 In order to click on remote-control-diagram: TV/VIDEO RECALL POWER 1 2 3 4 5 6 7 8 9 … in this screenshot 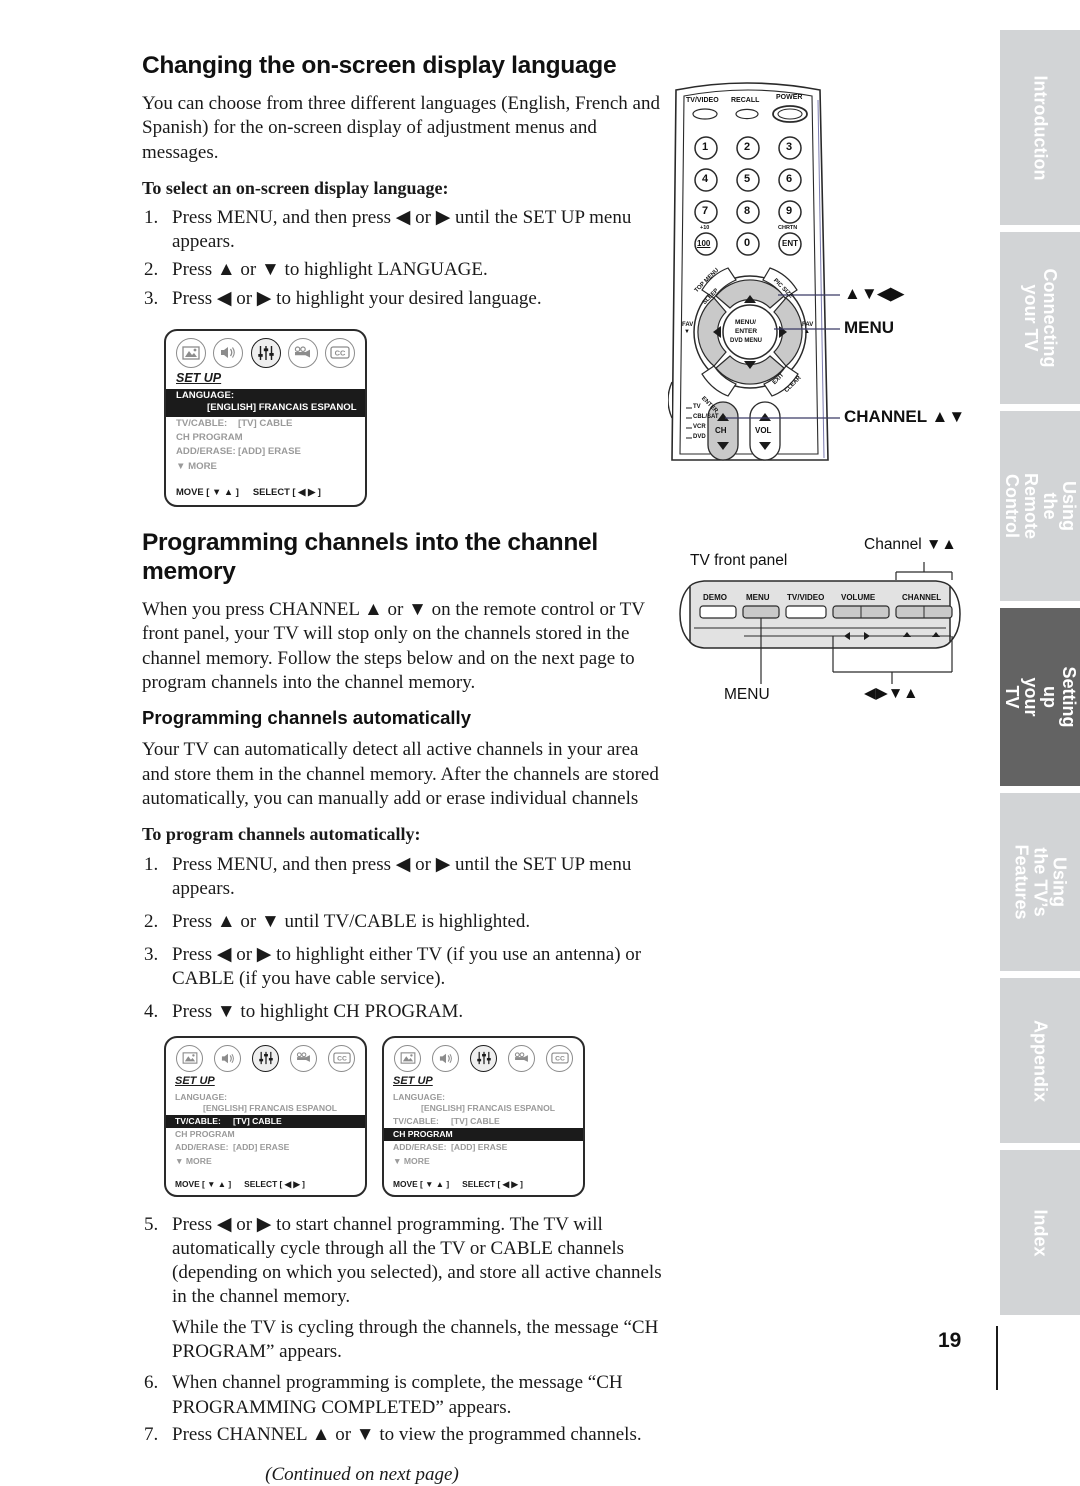, I will do `click(828, 257)`.